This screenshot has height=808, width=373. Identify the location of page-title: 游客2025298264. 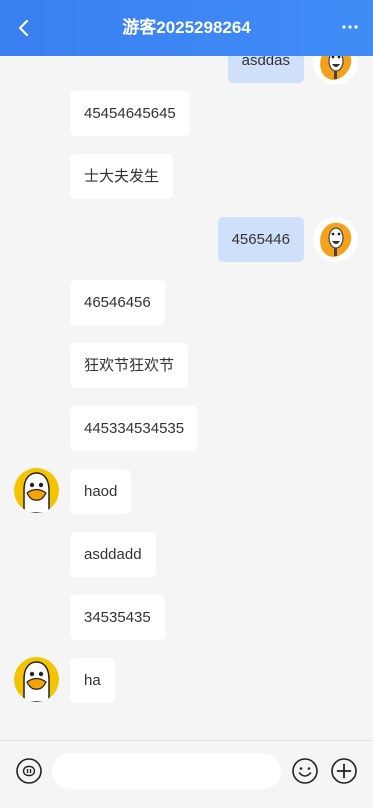
(186, 27).